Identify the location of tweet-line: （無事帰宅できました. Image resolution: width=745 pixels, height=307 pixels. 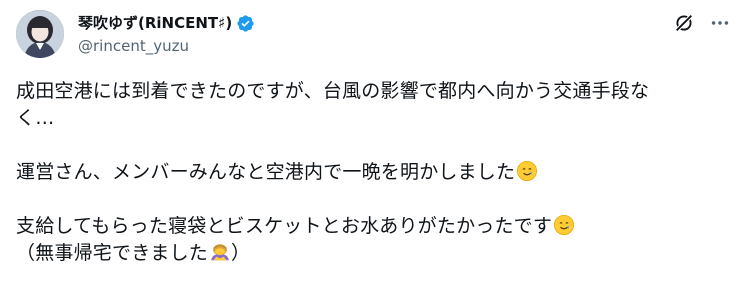
(112, 253).